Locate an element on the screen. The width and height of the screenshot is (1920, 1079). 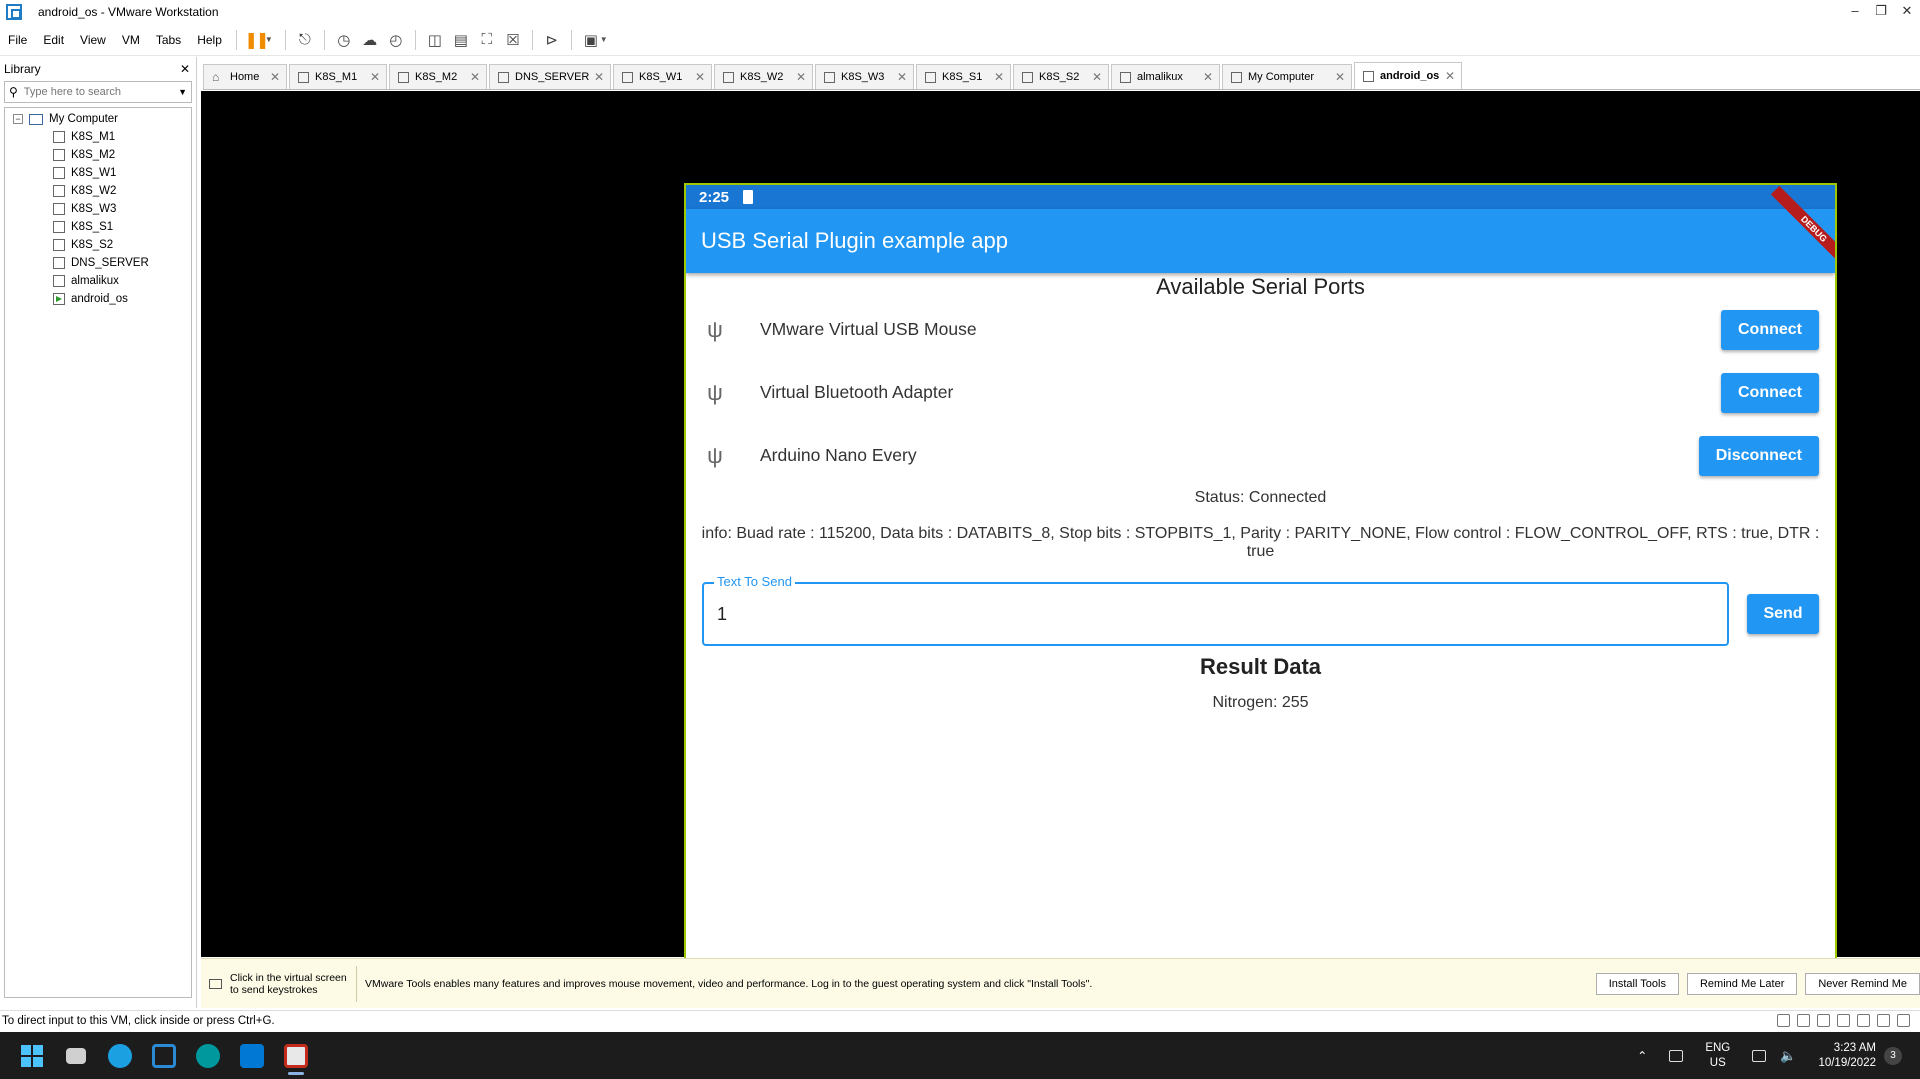
send-ctrl-alt-del-icon: ⎋ is located at coordinates (305, 40).